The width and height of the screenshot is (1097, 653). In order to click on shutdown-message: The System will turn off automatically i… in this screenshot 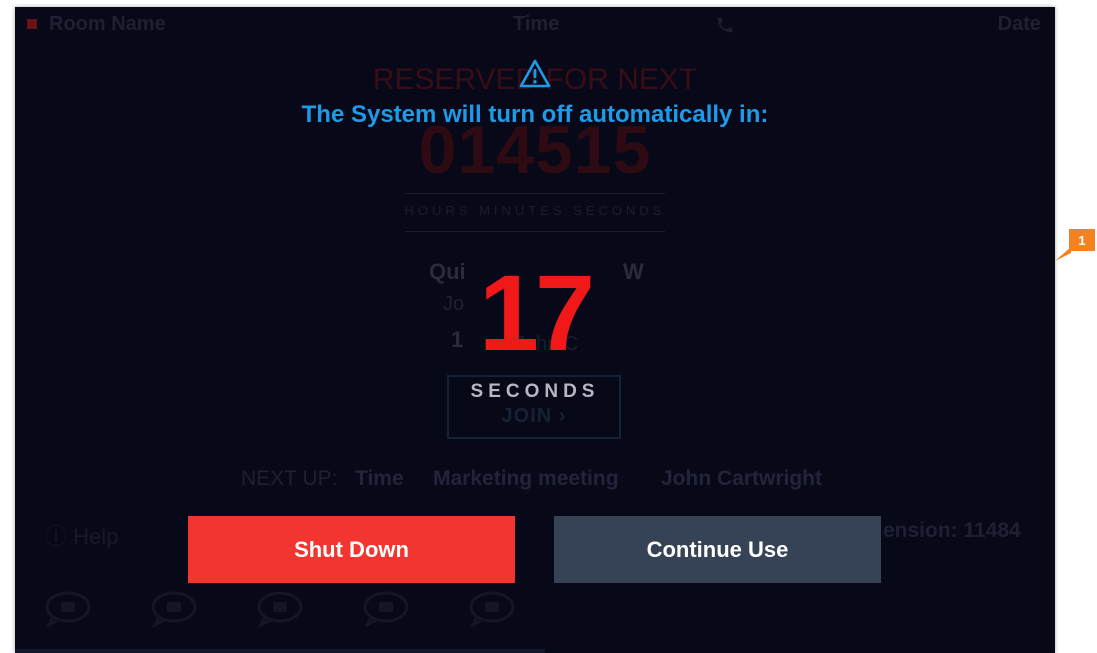, I will do `click(535, 114)`.